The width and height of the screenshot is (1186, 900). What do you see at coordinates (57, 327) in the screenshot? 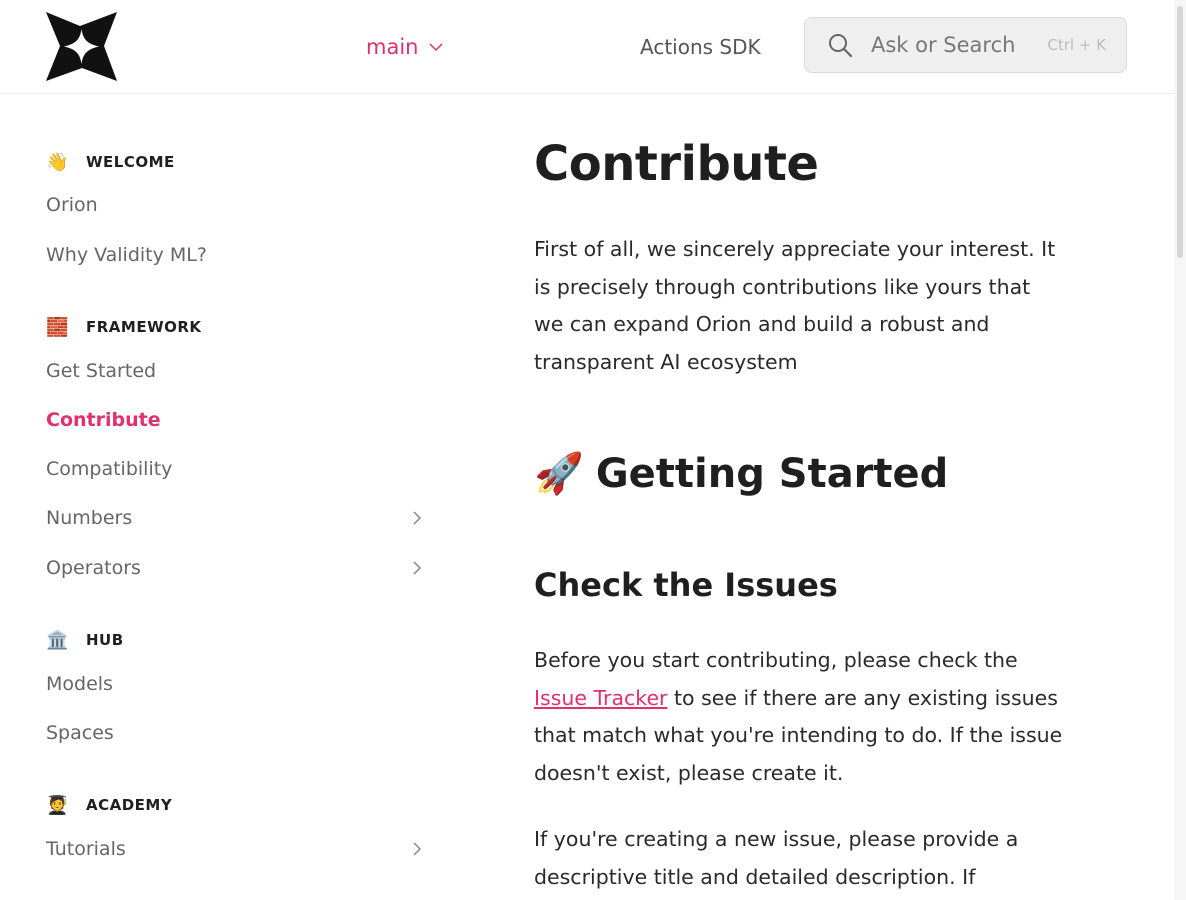
I see `bricks-icon: 🧱` at bounding box center [57, 327].